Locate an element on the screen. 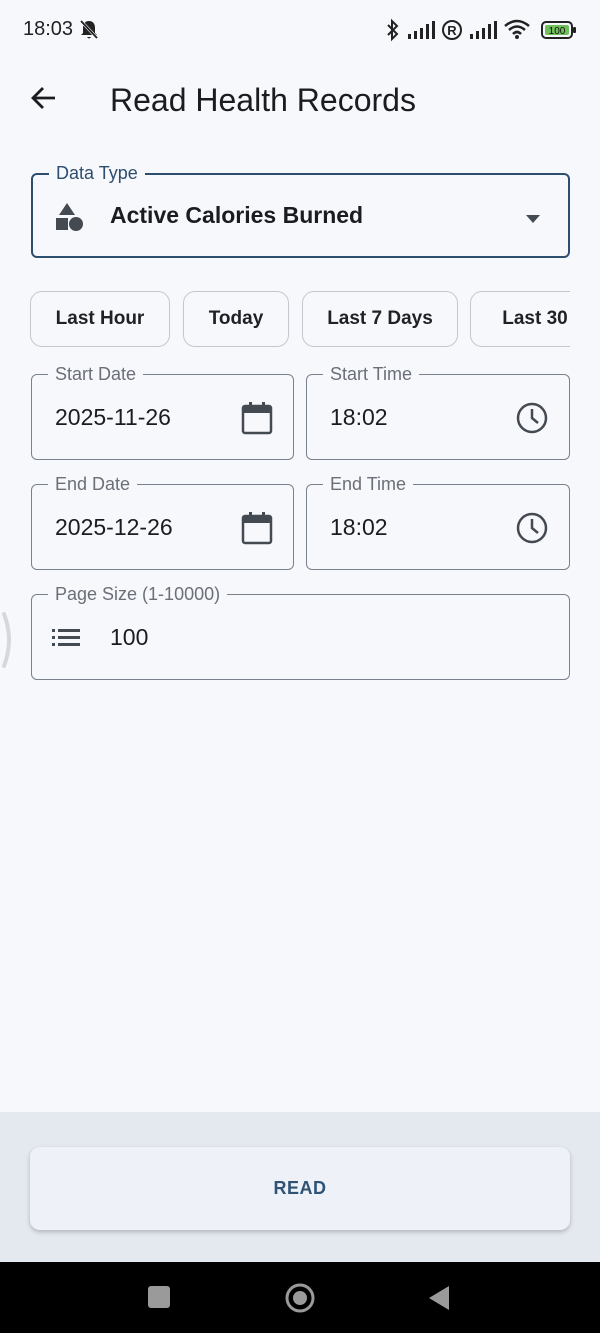 The width and height of the screenshot is (600, 1333). chip-last-hour: Last Hour is located at coordinates (100, 319).